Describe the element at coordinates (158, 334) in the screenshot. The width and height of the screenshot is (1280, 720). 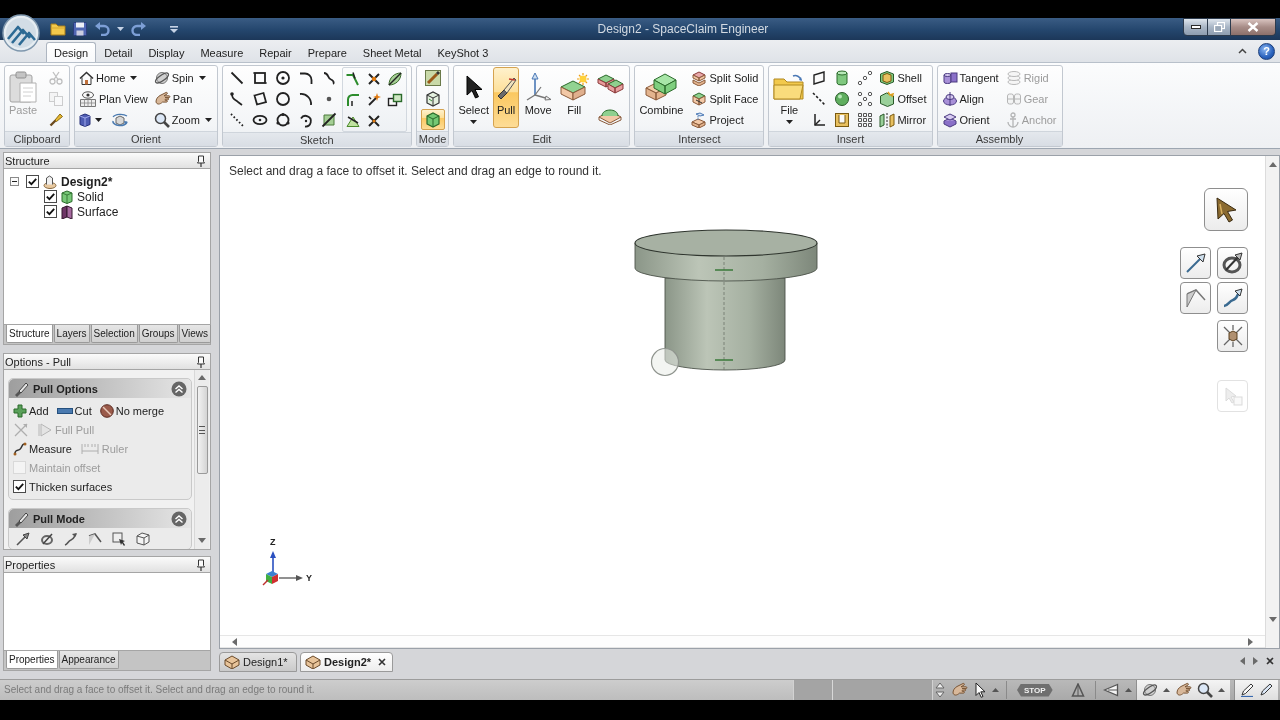
I see `panel-tab: Groups` at that location.